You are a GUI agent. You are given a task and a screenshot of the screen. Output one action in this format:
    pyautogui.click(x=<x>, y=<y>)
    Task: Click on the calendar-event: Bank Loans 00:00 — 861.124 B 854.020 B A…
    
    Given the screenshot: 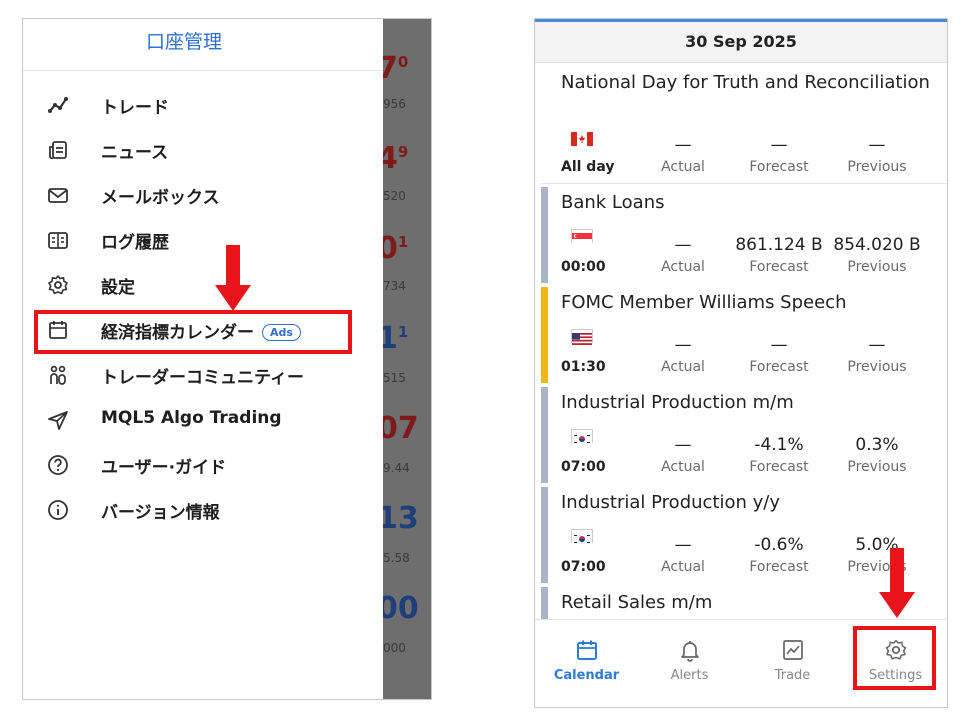 What is the action you would take?
    pyautogui.click(x=741, y=235)
    